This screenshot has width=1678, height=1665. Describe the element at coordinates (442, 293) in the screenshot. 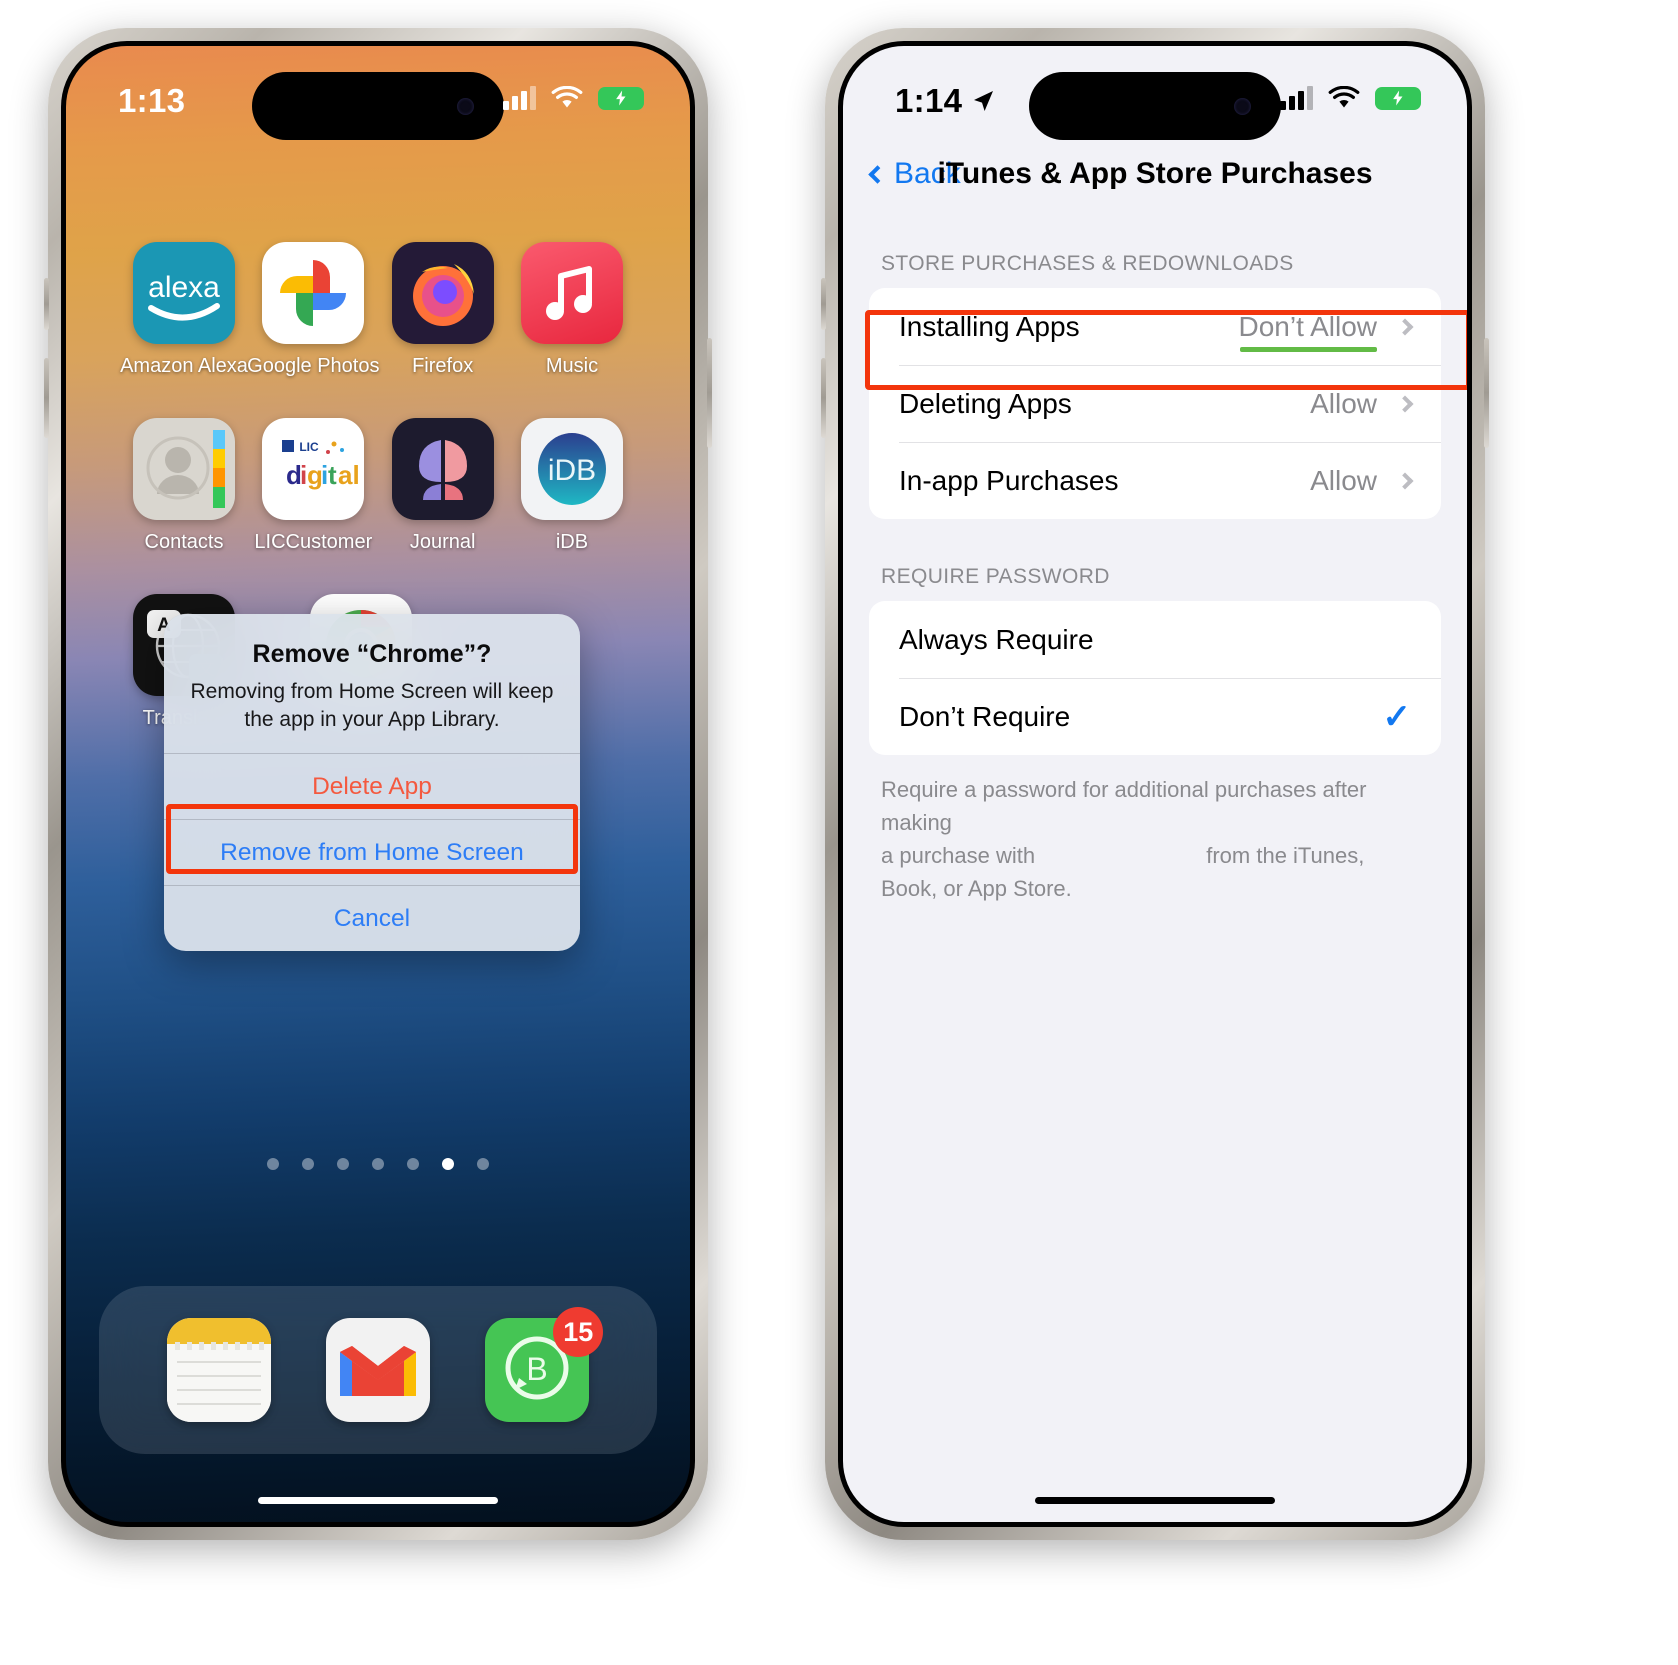

I see `firefox-icon` at that location.